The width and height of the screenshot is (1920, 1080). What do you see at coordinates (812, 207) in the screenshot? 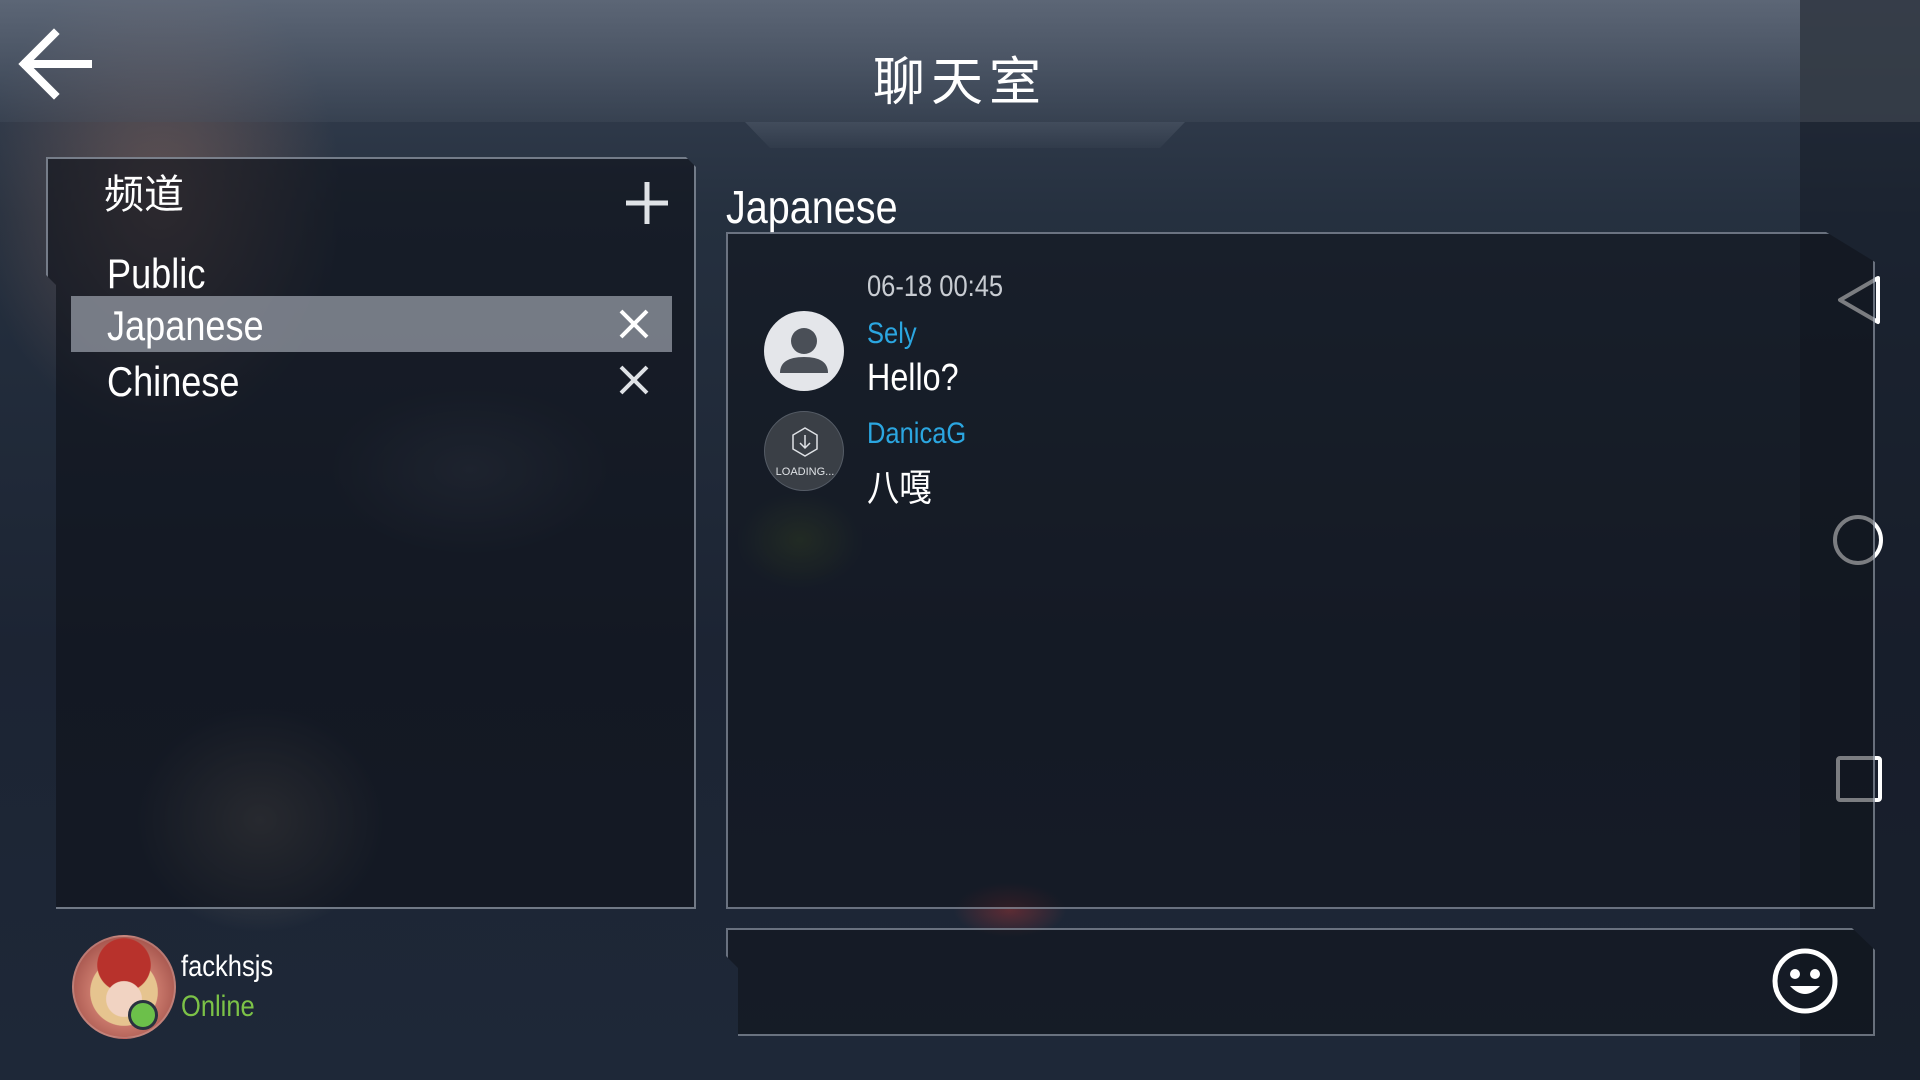
I see `chat-channel-title: Japanese` at bounding box center [812, 207].